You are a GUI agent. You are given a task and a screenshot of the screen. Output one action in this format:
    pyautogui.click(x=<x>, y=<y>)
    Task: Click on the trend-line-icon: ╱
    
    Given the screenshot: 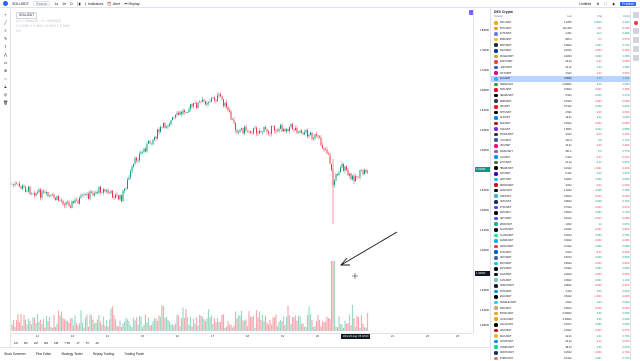 What is the action you would take?
    pyautogui.click(x=5, y=22)
    